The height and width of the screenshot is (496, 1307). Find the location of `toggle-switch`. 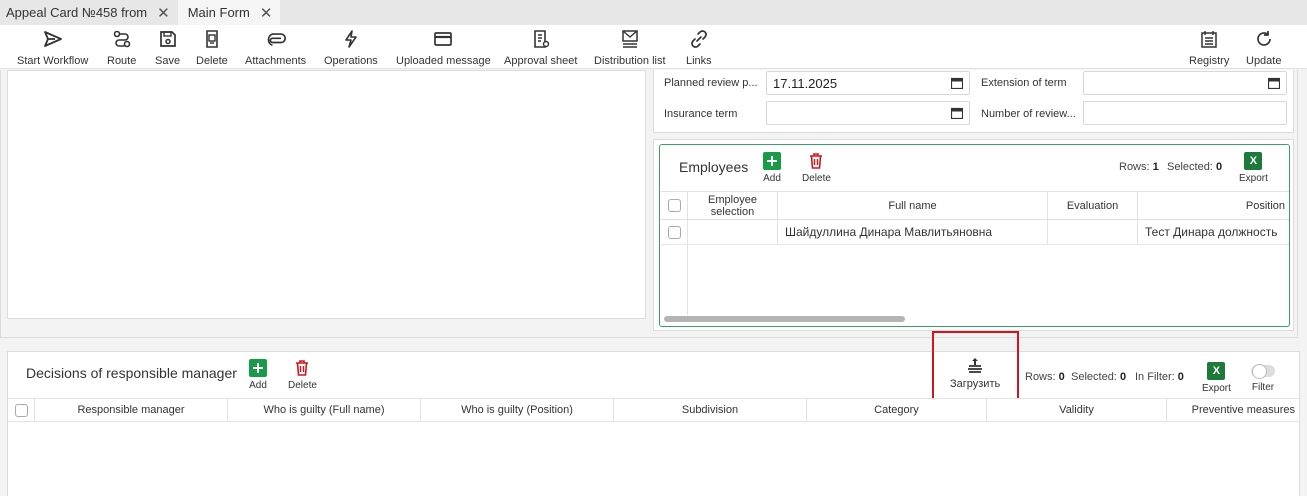

toggle-switch is located at coordinates (1263, 371).